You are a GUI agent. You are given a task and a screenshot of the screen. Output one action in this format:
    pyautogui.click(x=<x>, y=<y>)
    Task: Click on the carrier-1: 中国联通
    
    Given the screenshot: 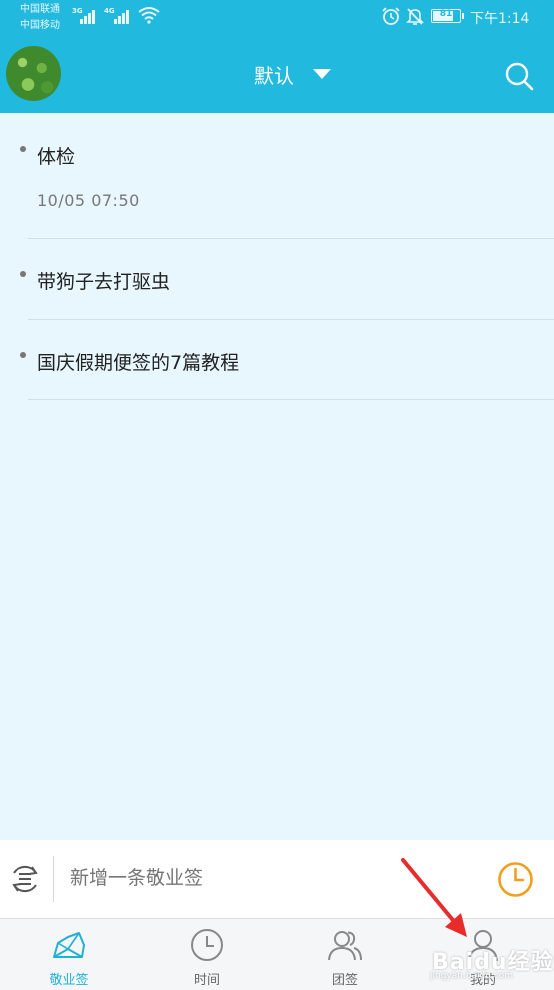 What is the action you would take?
    pyautogui.click(x=40, y=9)
    